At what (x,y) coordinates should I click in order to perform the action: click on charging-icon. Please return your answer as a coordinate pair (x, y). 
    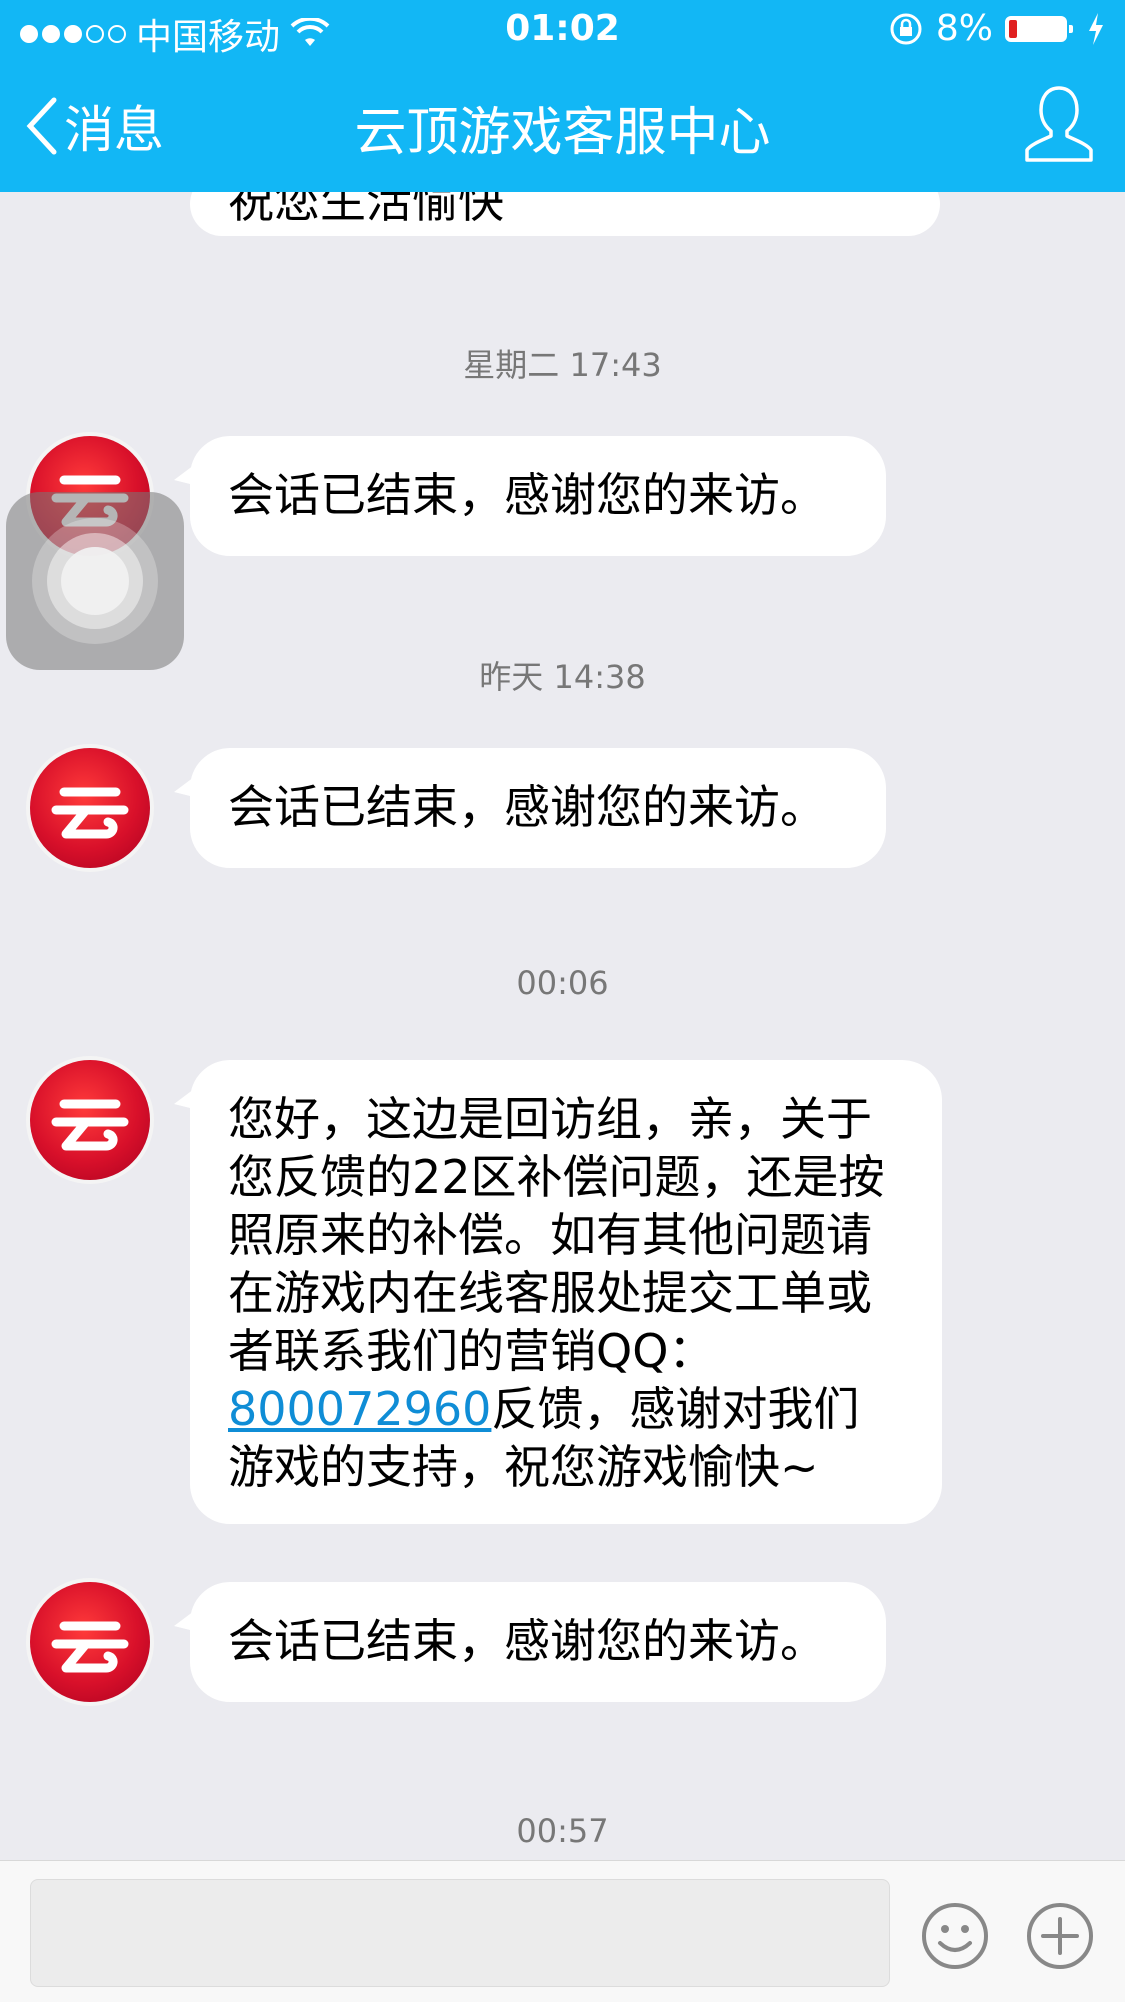
    Looking at the image, I should click on (1096, 28).